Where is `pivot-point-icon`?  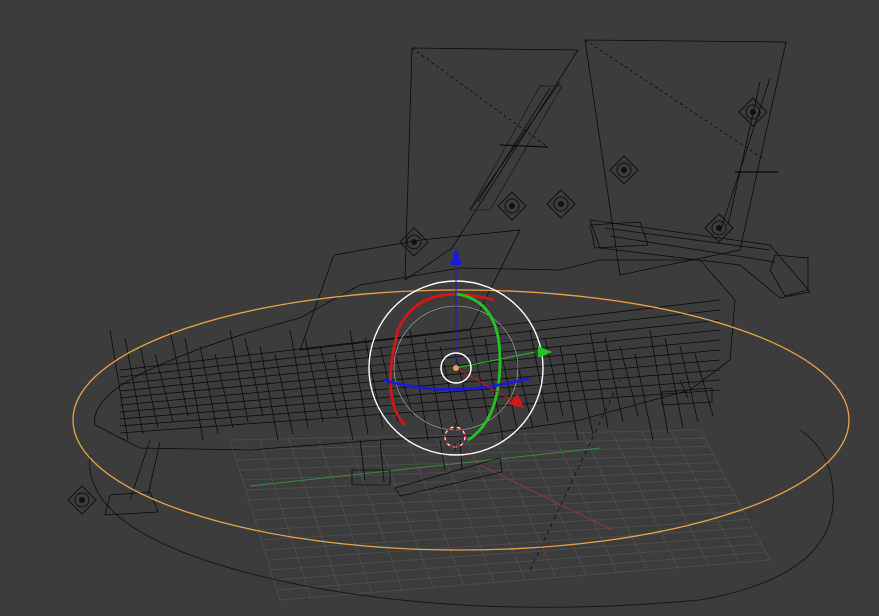
pivot-point-icon is located at coordinates (456, 368).